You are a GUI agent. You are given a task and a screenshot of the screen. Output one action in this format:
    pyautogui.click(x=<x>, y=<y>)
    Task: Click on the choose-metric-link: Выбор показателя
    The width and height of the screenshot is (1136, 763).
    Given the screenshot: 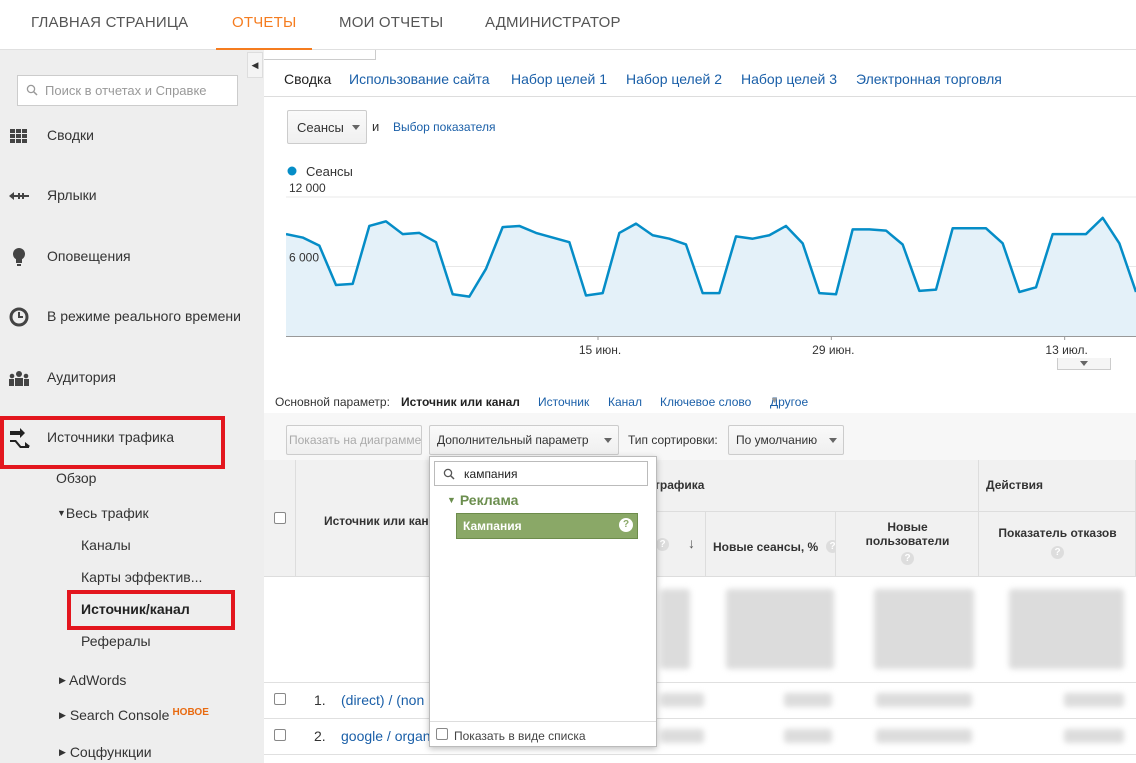 What is the action you would take?
    pyautogui.click(x=444, y=127)
    